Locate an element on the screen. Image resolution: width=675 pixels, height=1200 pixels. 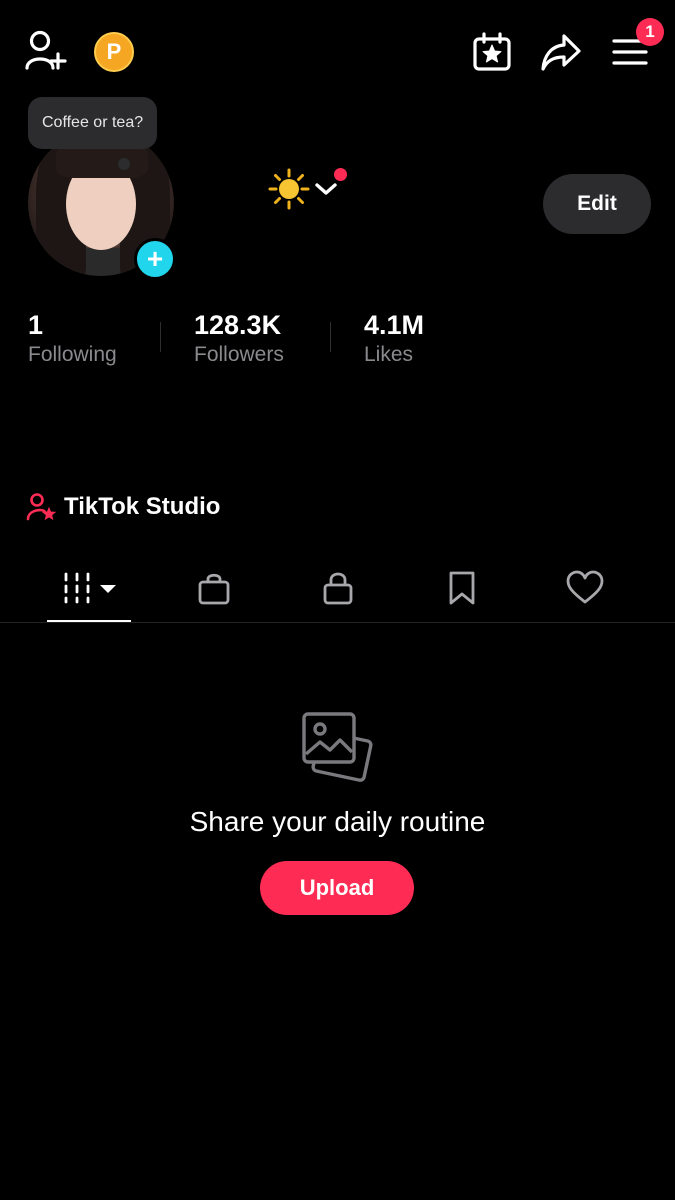
upload-button: Upload is located at coordinates (337, 888).